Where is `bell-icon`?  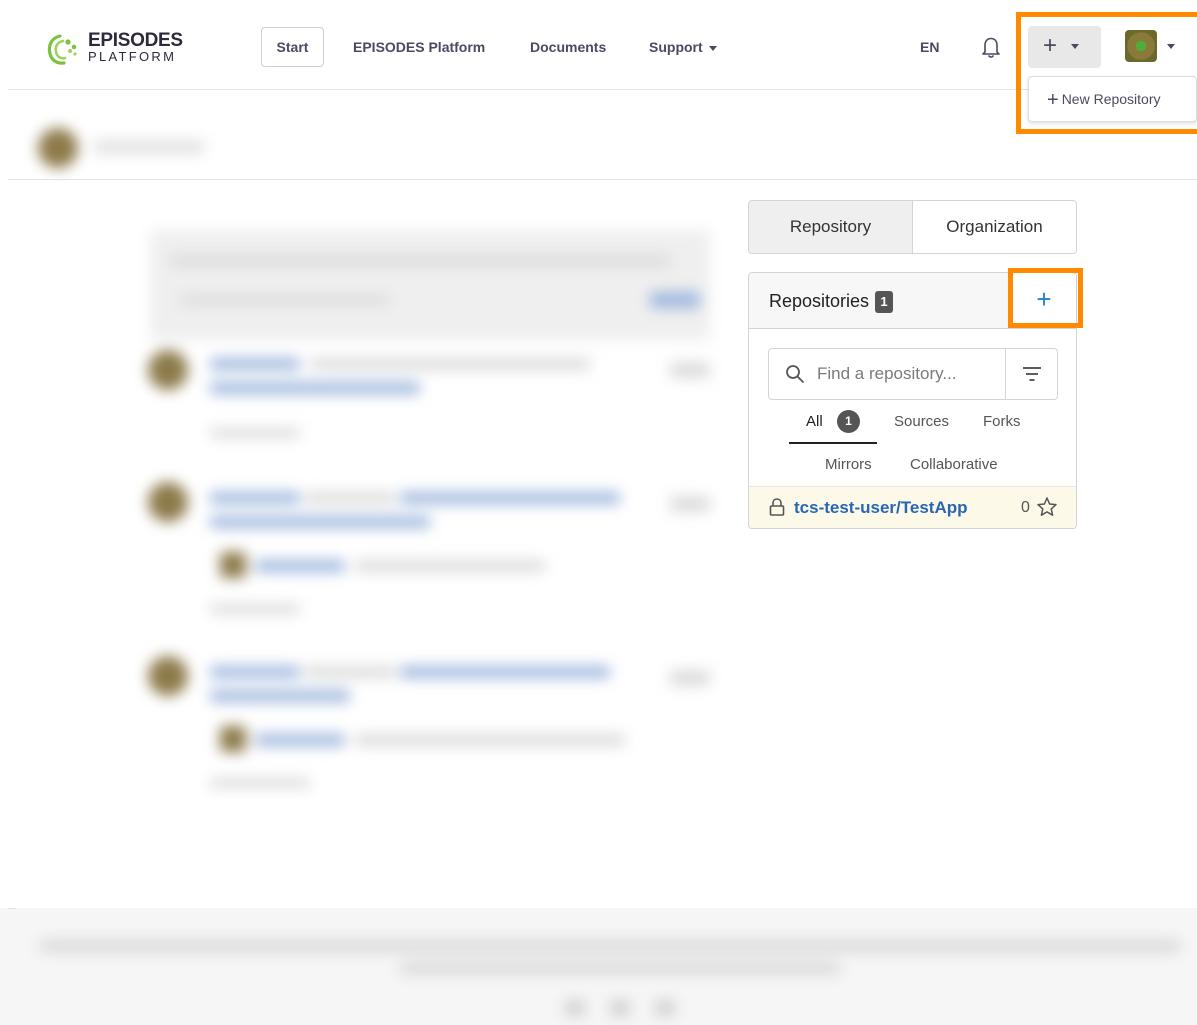
bell-icon is located at coordinates (991, 47).